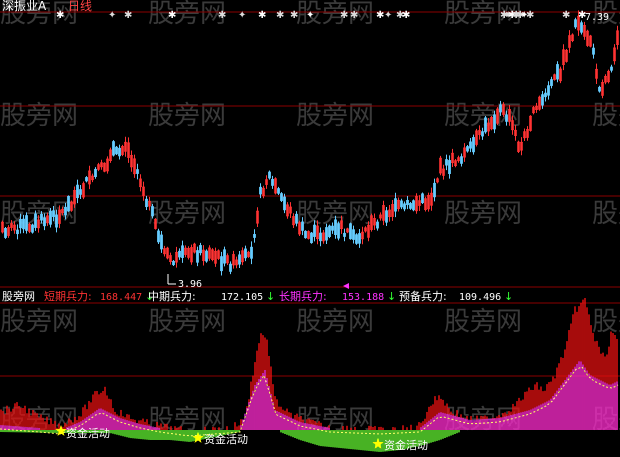  I want to click on chart-title: 深振业A, so click(24, 6).